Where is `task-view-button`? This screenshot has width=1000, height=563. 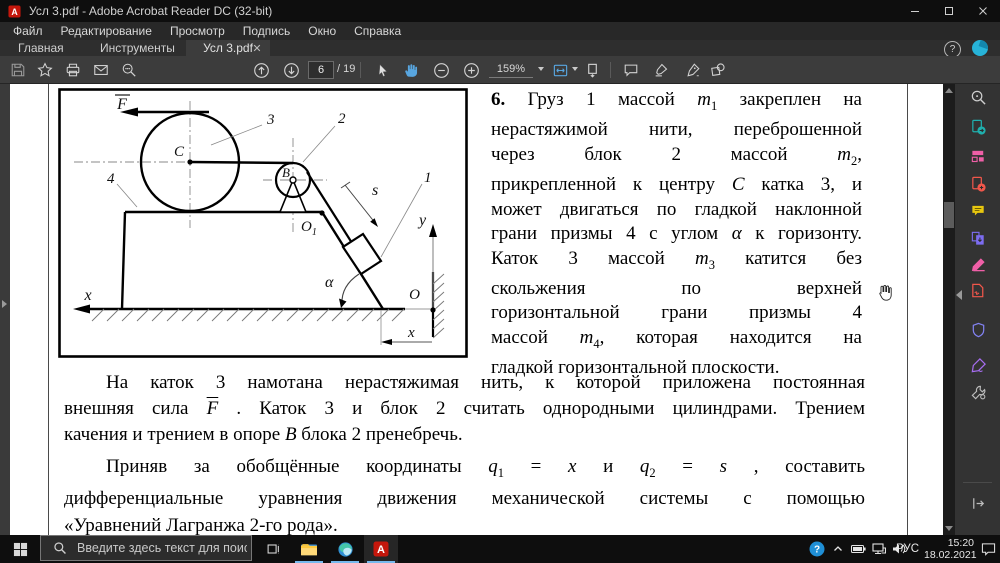
task-view-button is located at coordinates (273, 549).